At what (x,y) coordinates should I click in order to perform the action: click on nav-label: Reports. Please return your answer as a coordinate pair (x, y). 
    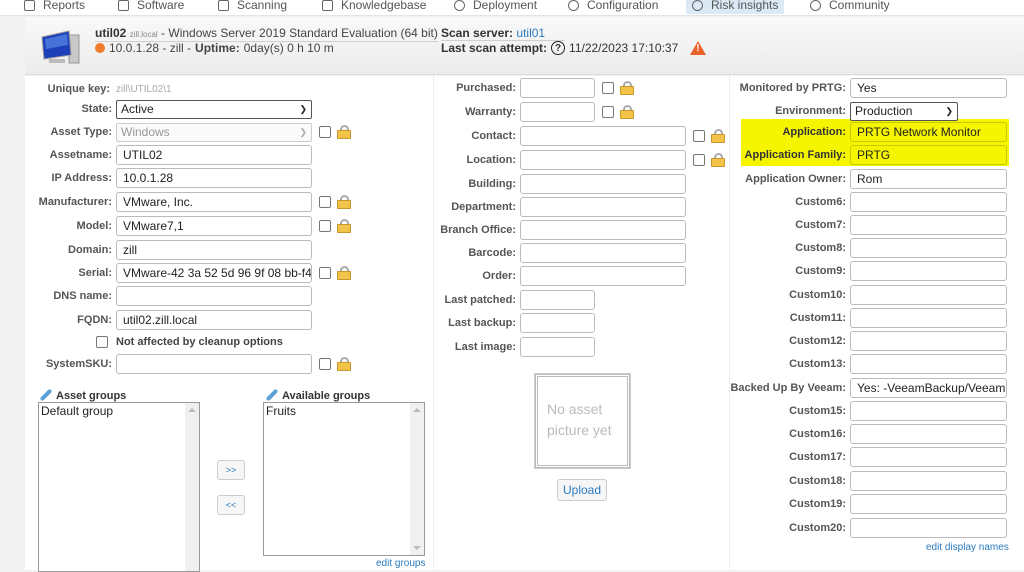
    Looking at the image, I should click on (64, 6).